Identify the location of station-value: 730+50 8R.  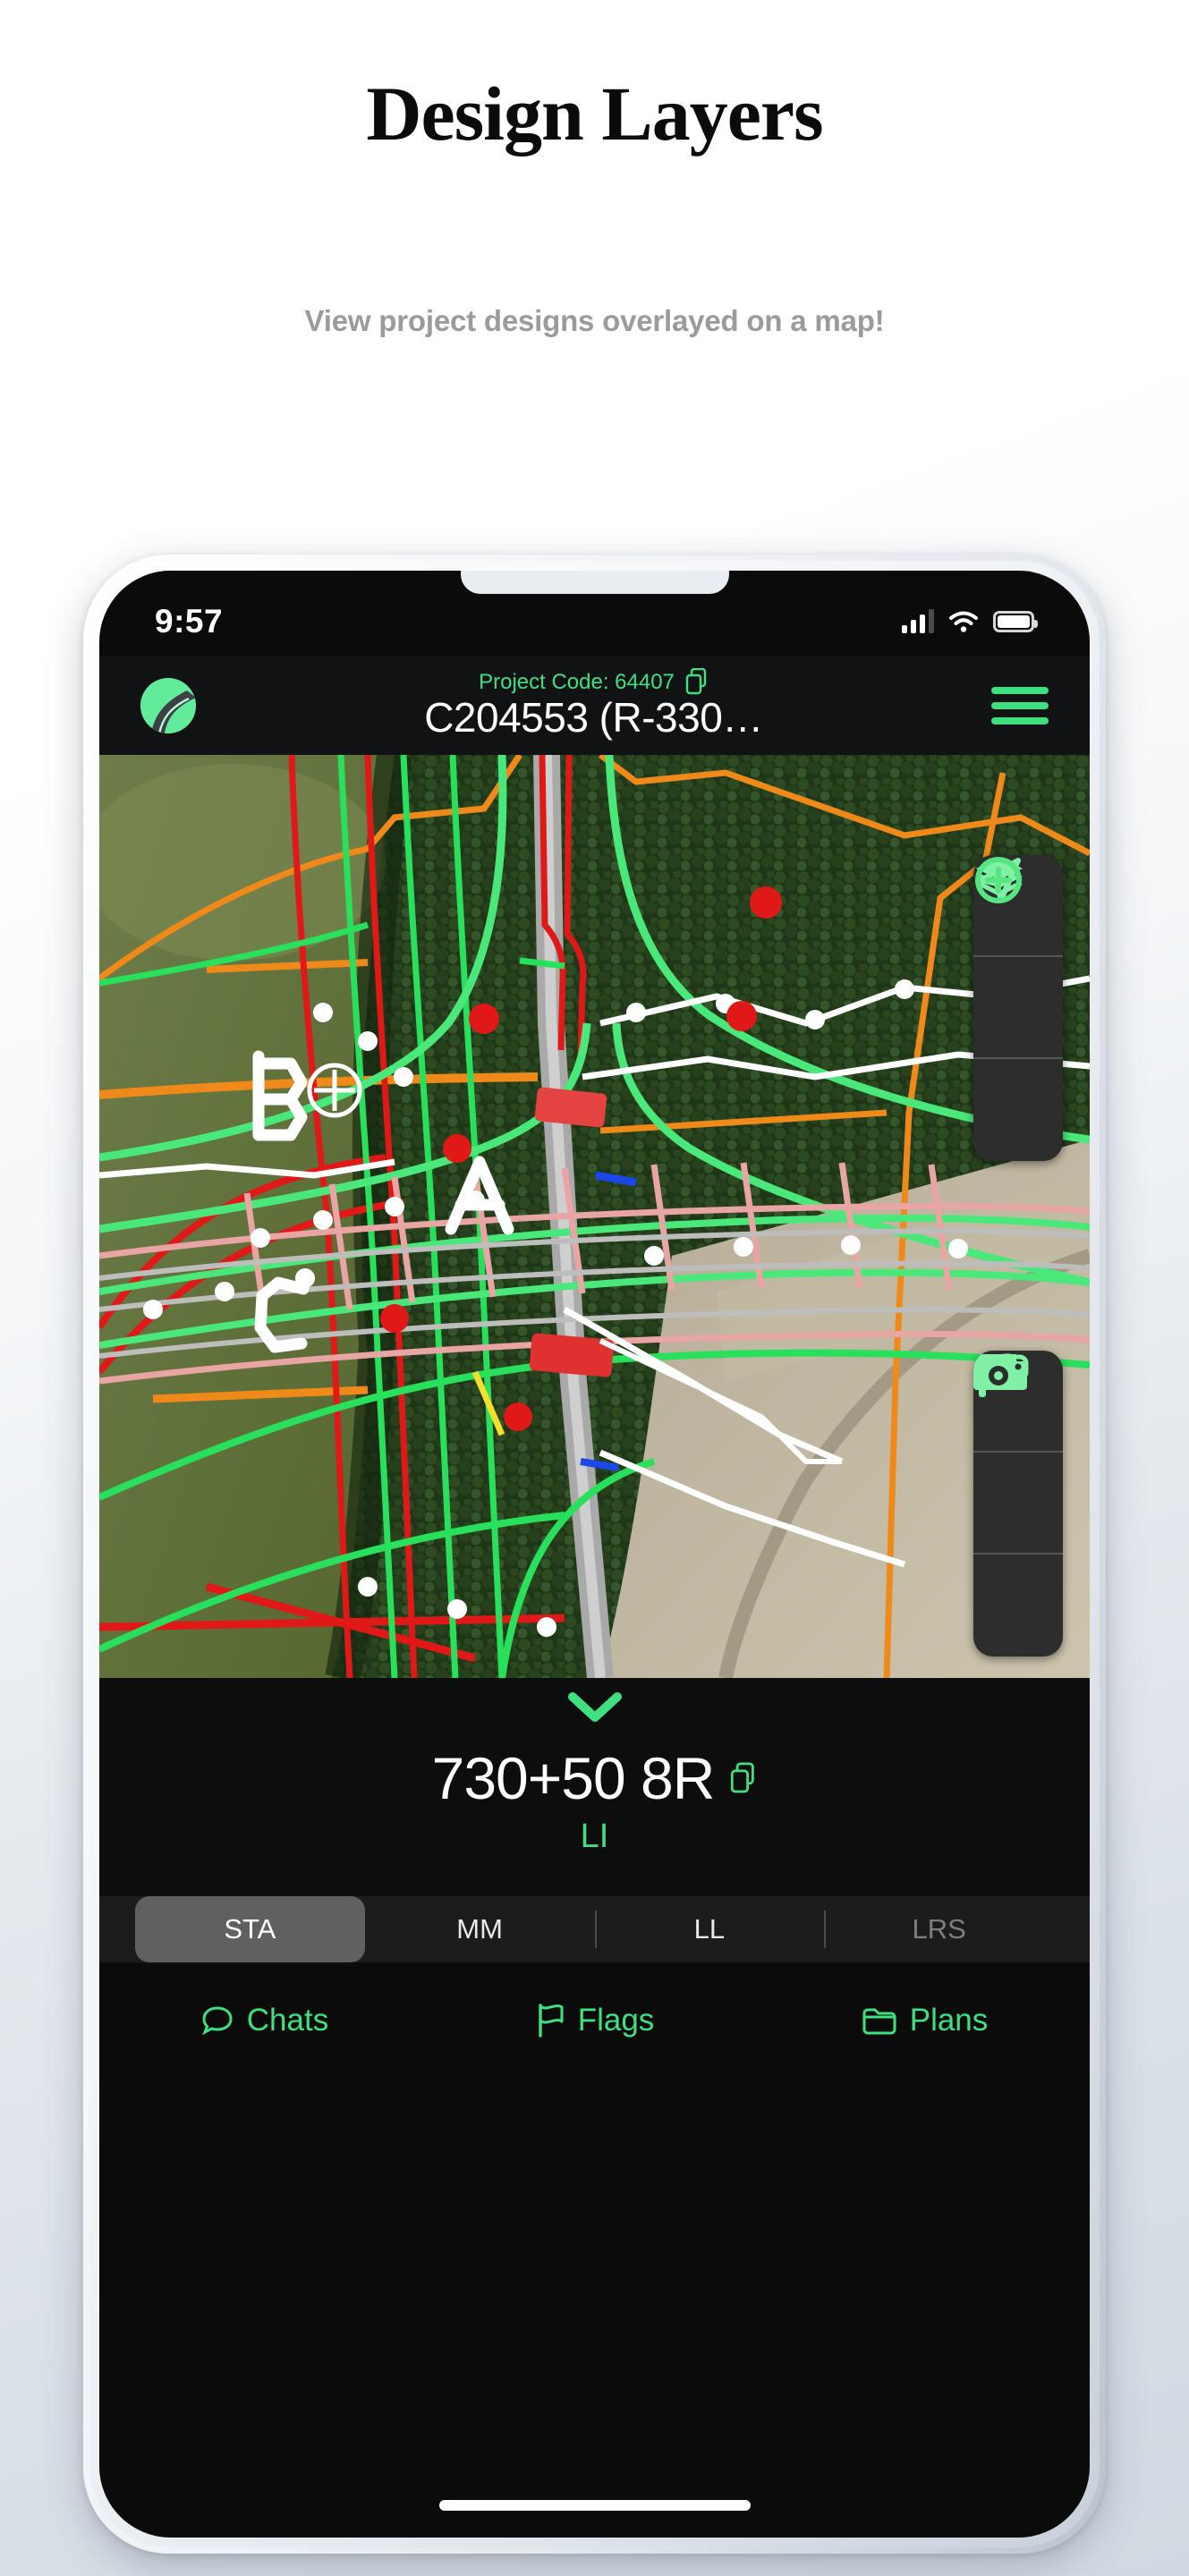
(573, 1778).